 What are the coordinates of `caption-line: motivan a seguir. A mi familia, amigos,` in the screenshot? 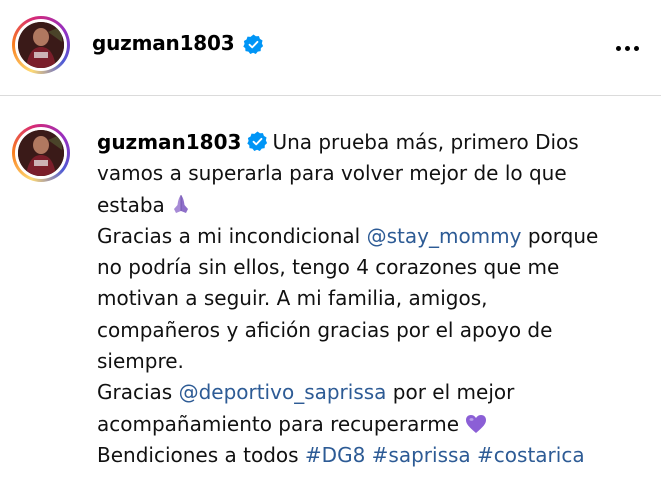 It's located at (292, 298).